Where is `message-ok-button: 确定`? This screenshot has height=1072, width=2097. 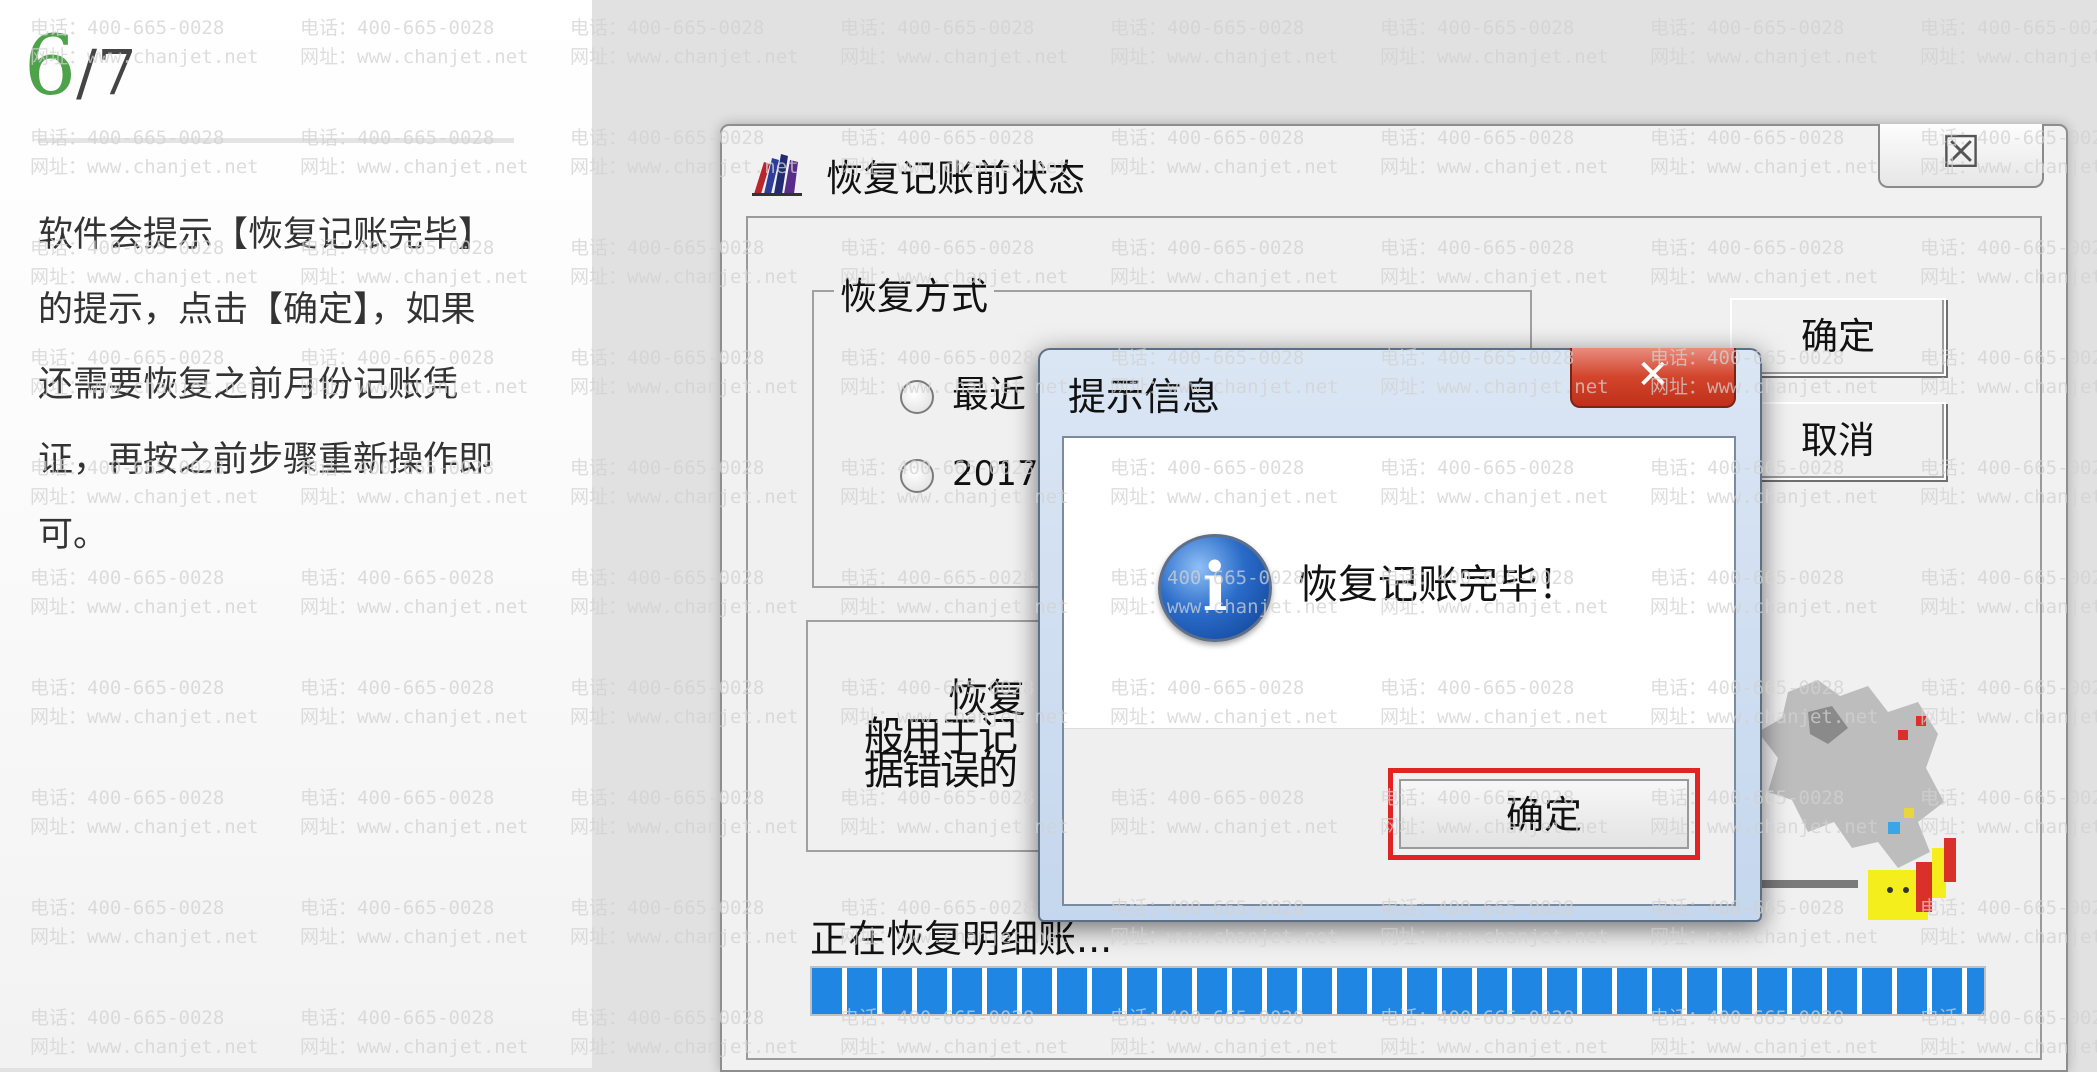 message-ok-button: 确定 is located at coordinates (1544, 814).